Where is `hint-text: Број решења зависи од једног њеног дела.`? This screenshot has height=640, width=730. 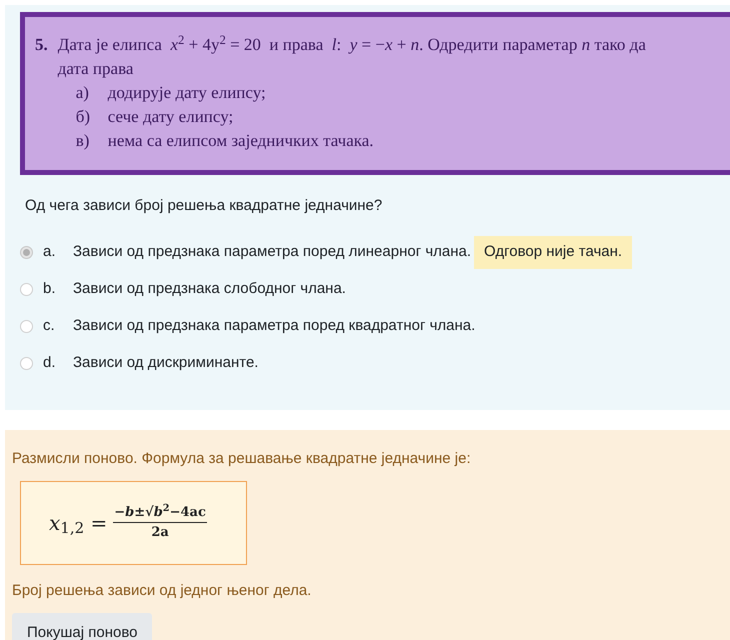 hint-text: Број решења зависи од једног њеног дела. is located at coordinates (162, 590).